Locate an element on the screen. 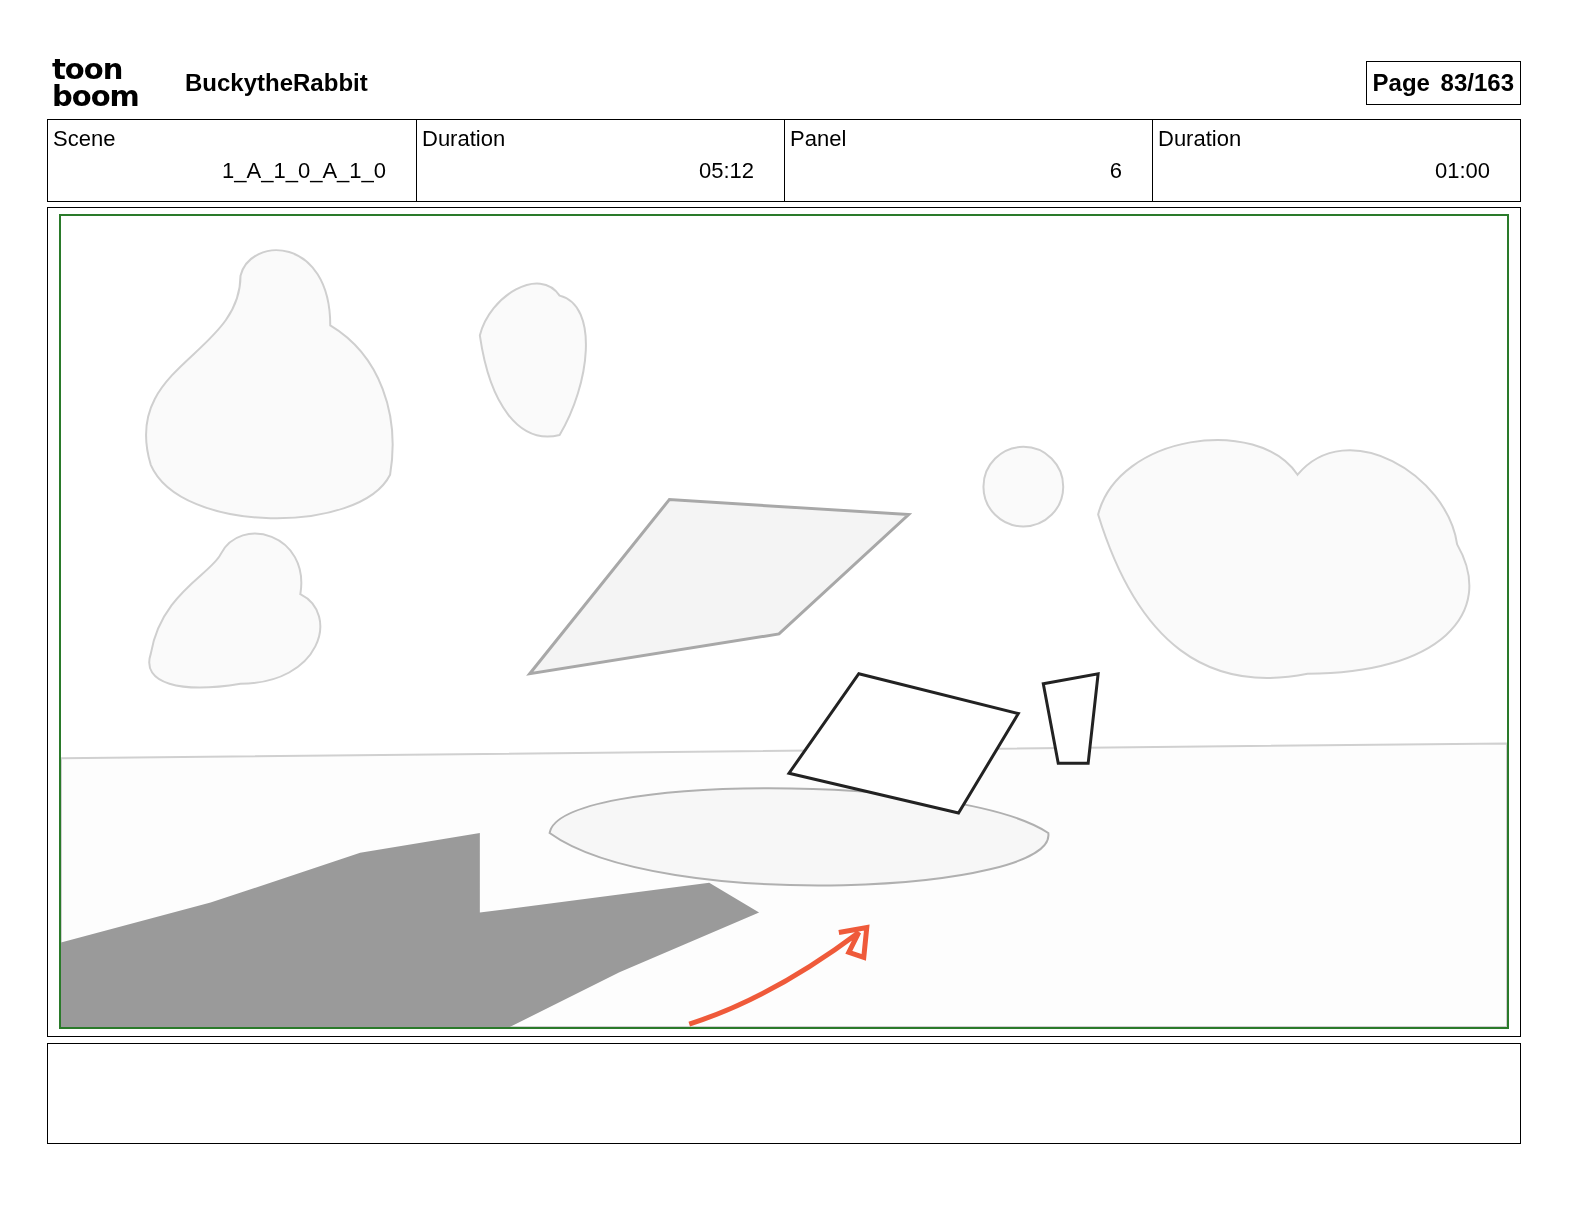  field-label: Panel is located at coordinates (819, 139).